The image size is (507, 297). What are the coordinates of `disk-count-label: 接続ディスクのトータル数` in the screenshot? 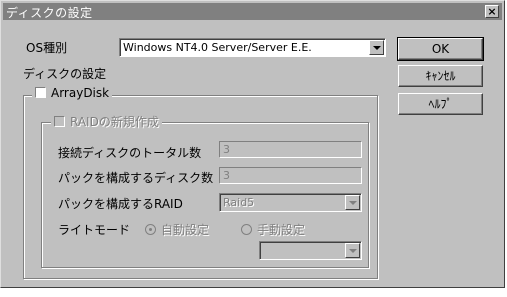 It's located at (130, 153).